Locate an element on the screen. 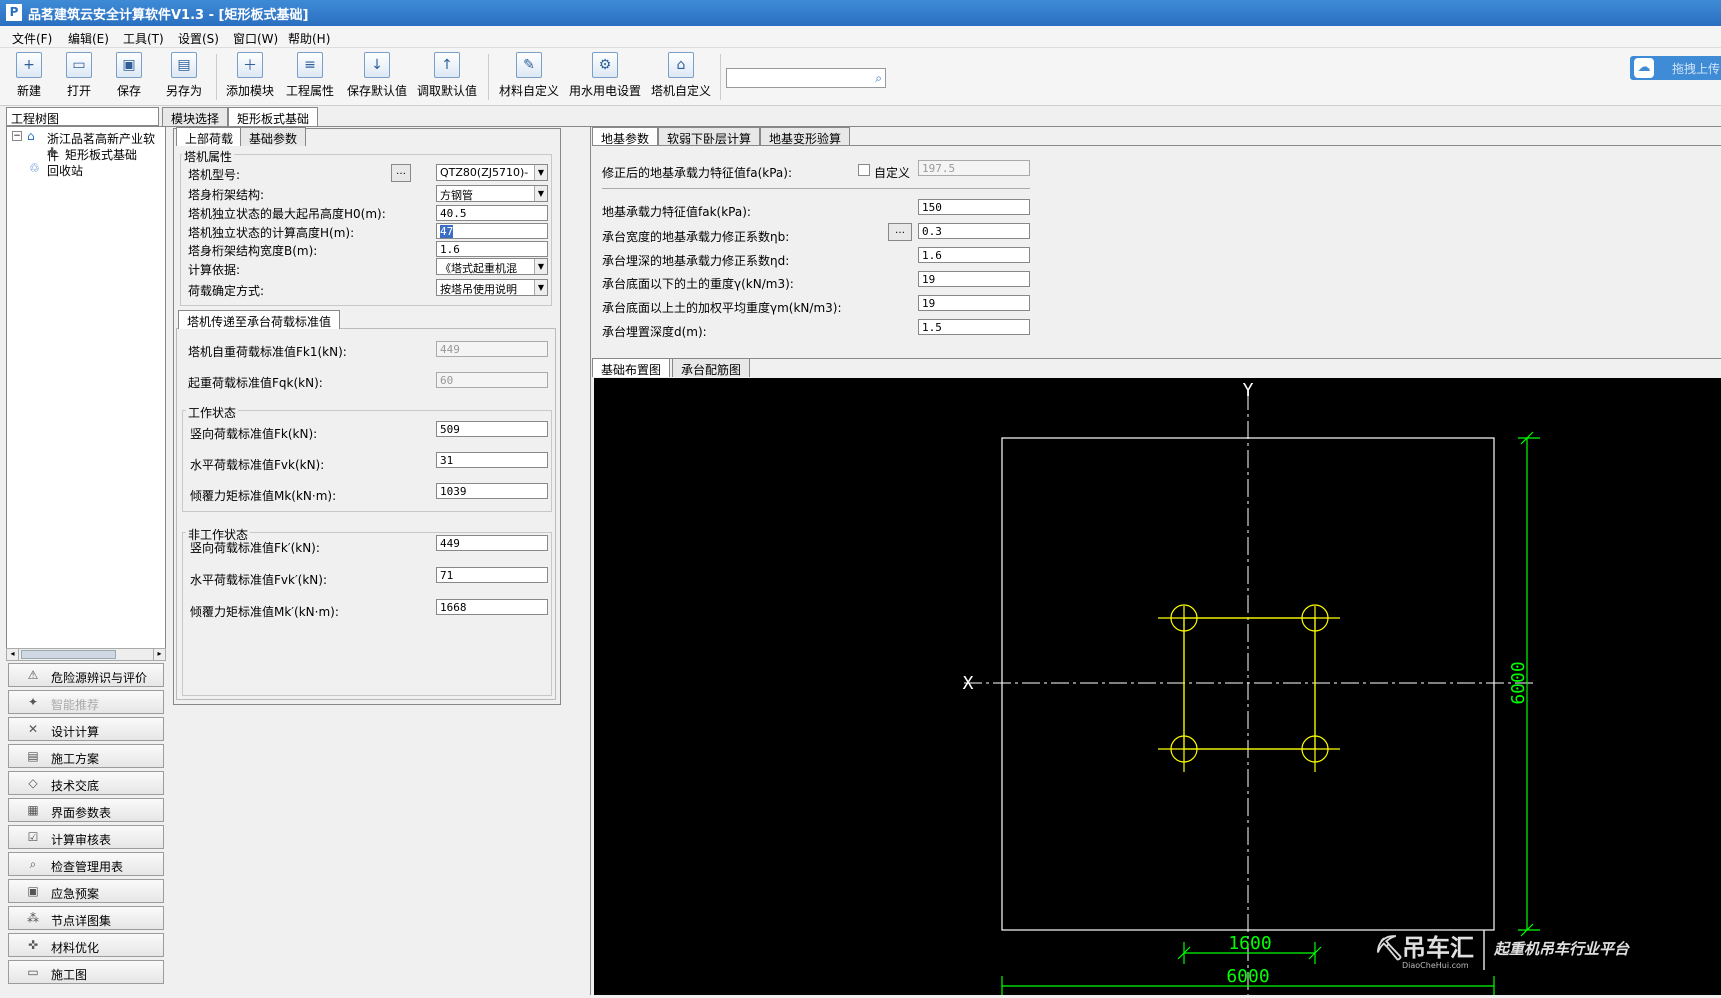 This screenshot has height=998, width=1721. depth-label: 承台埋置深度d(m): is located at coordinates (654, 332).